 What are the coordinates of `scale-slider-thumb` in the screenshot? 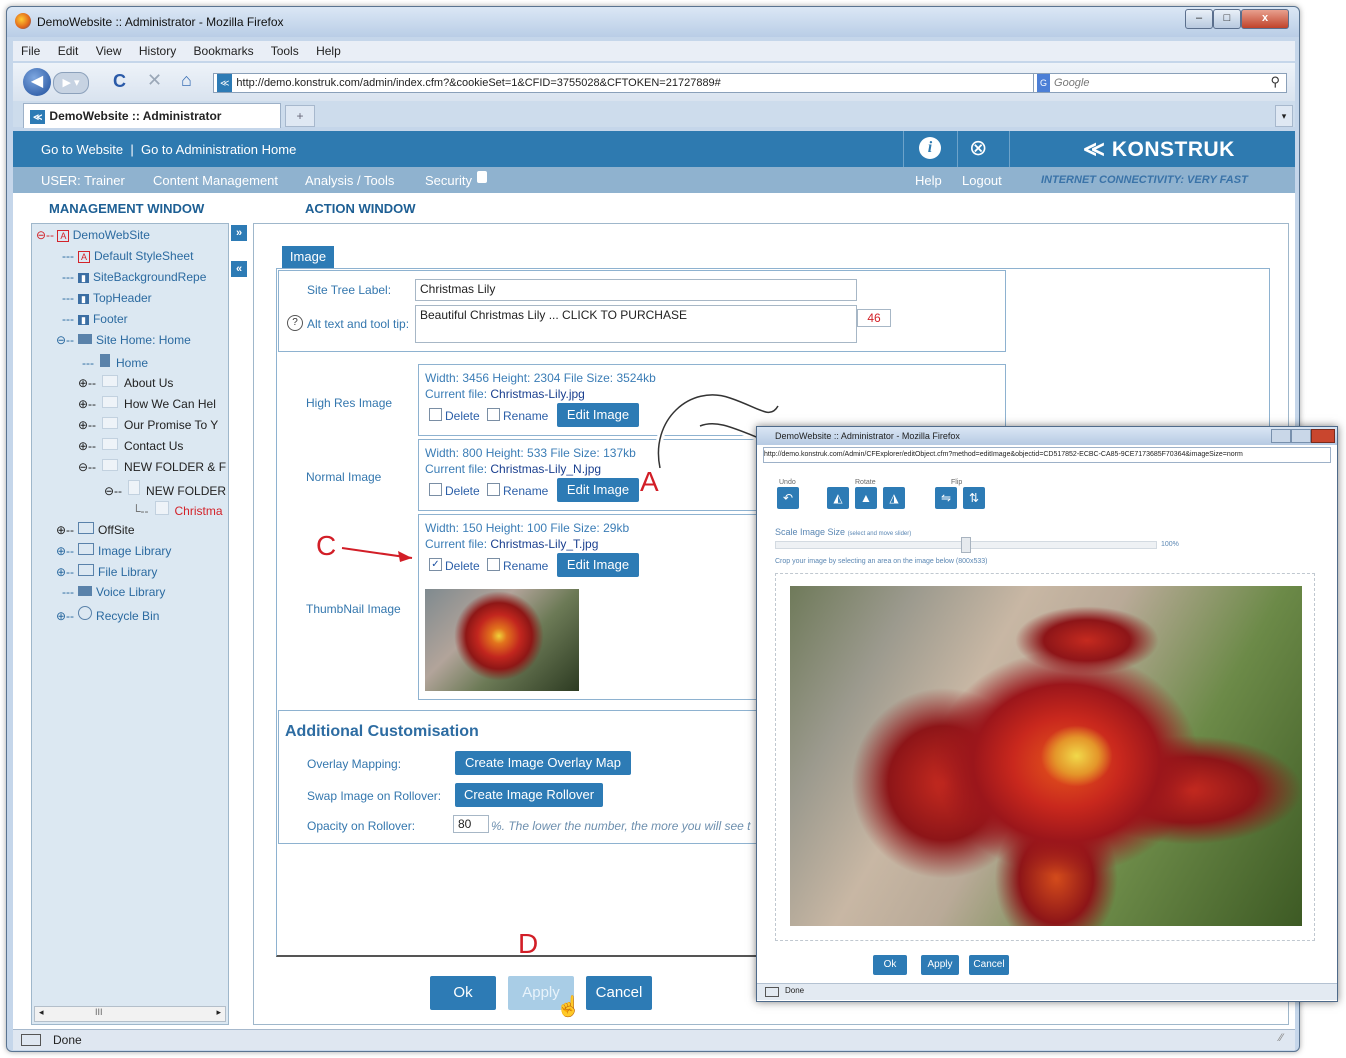 It's located at (966, 545).